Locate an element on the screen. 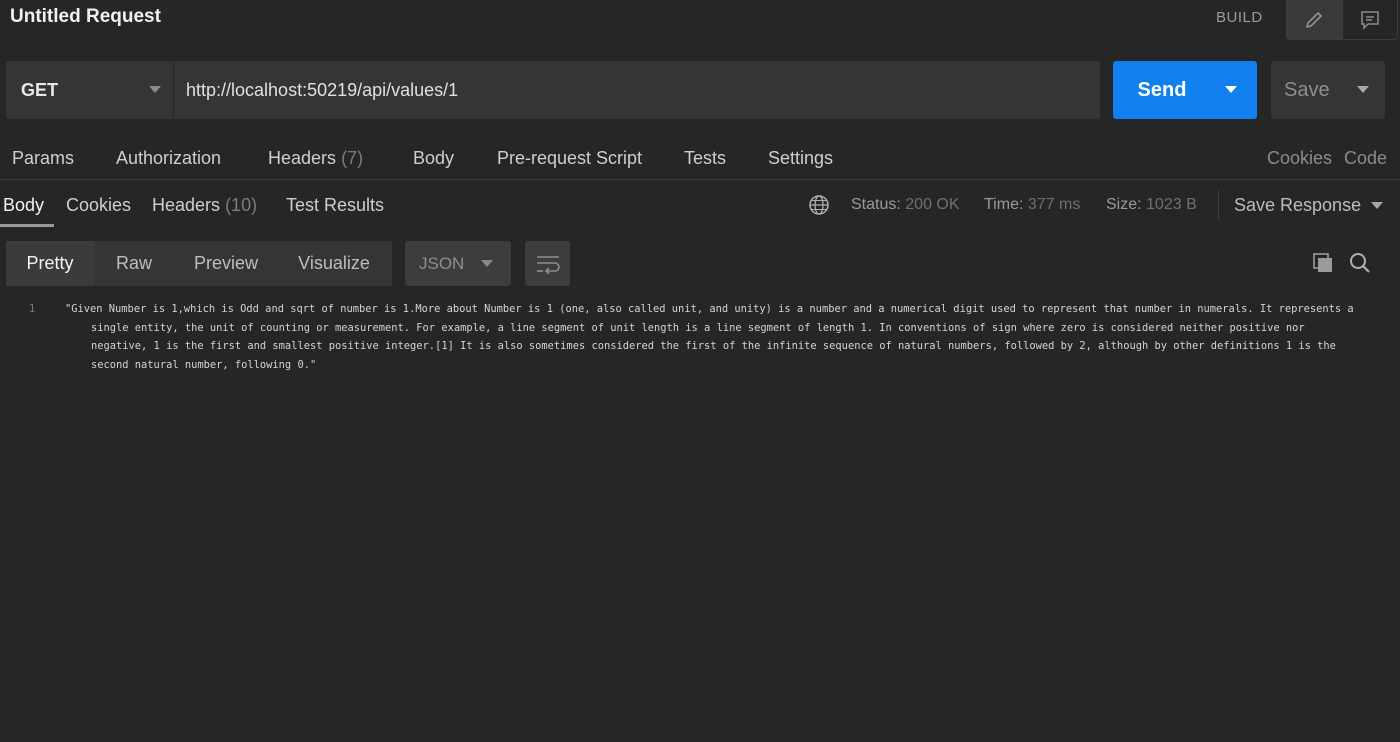  format-select: JSON is located at coordinates (458, 263).